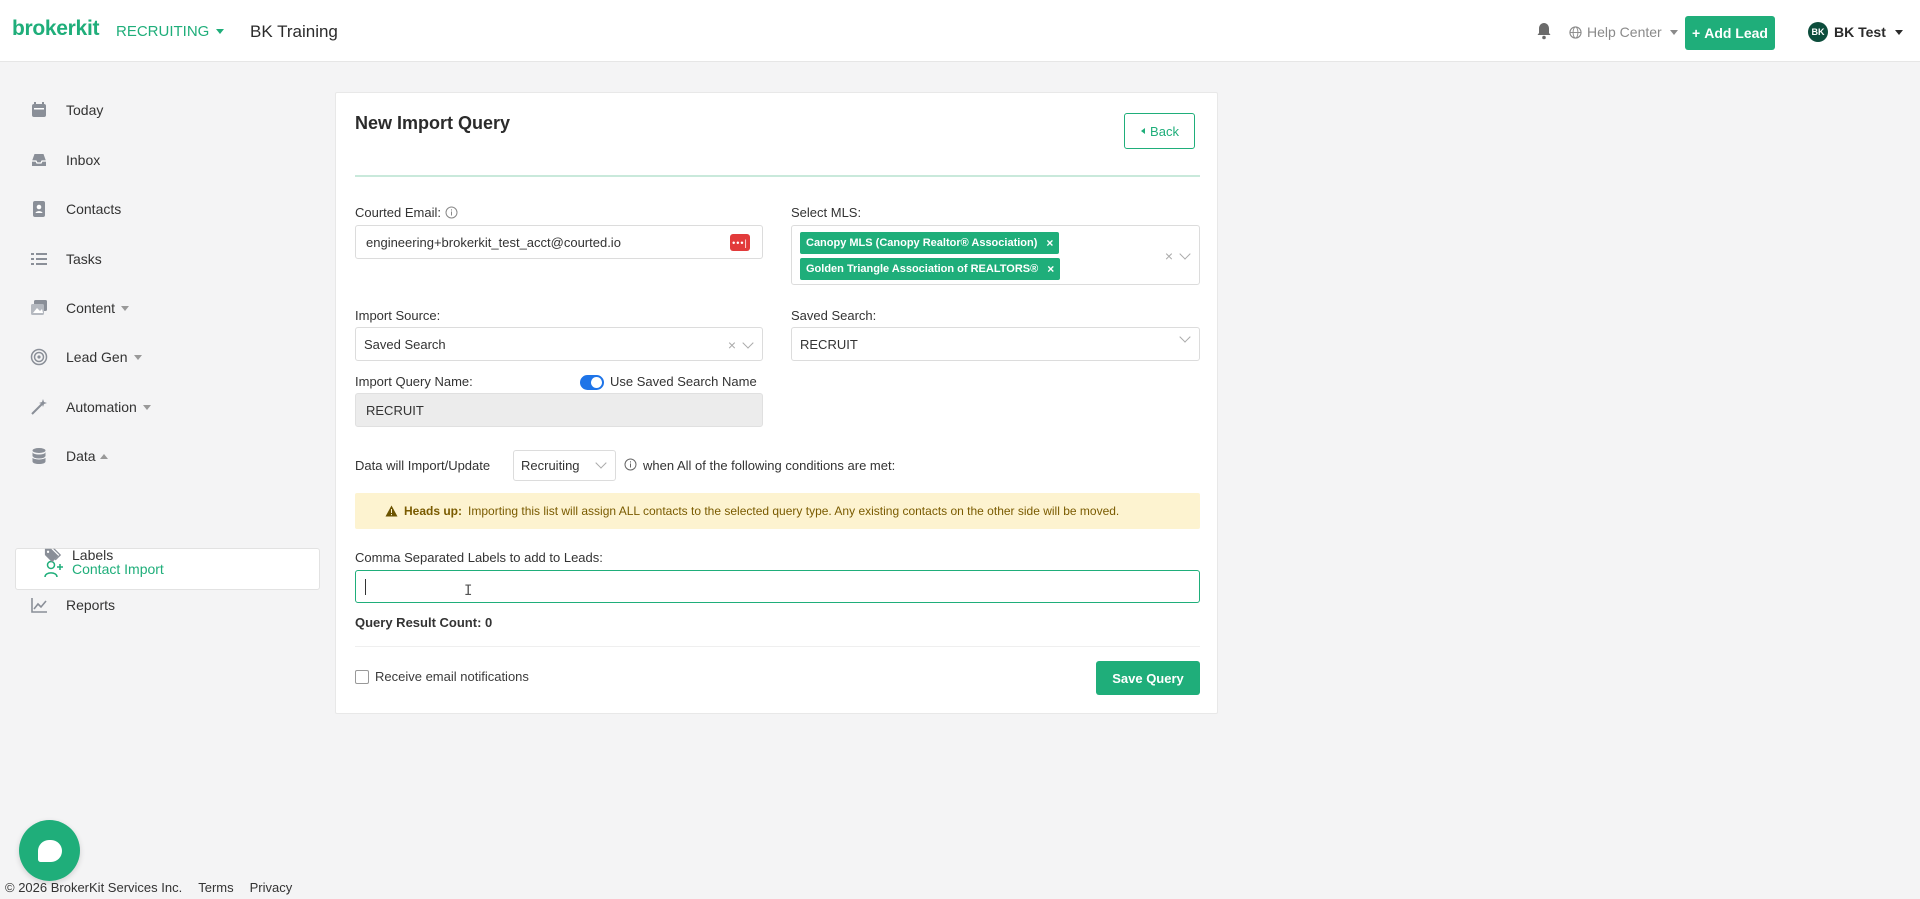  Describe the element at coordinates (39, 259) in the screenshot. I see `tasks-icon` at that location.